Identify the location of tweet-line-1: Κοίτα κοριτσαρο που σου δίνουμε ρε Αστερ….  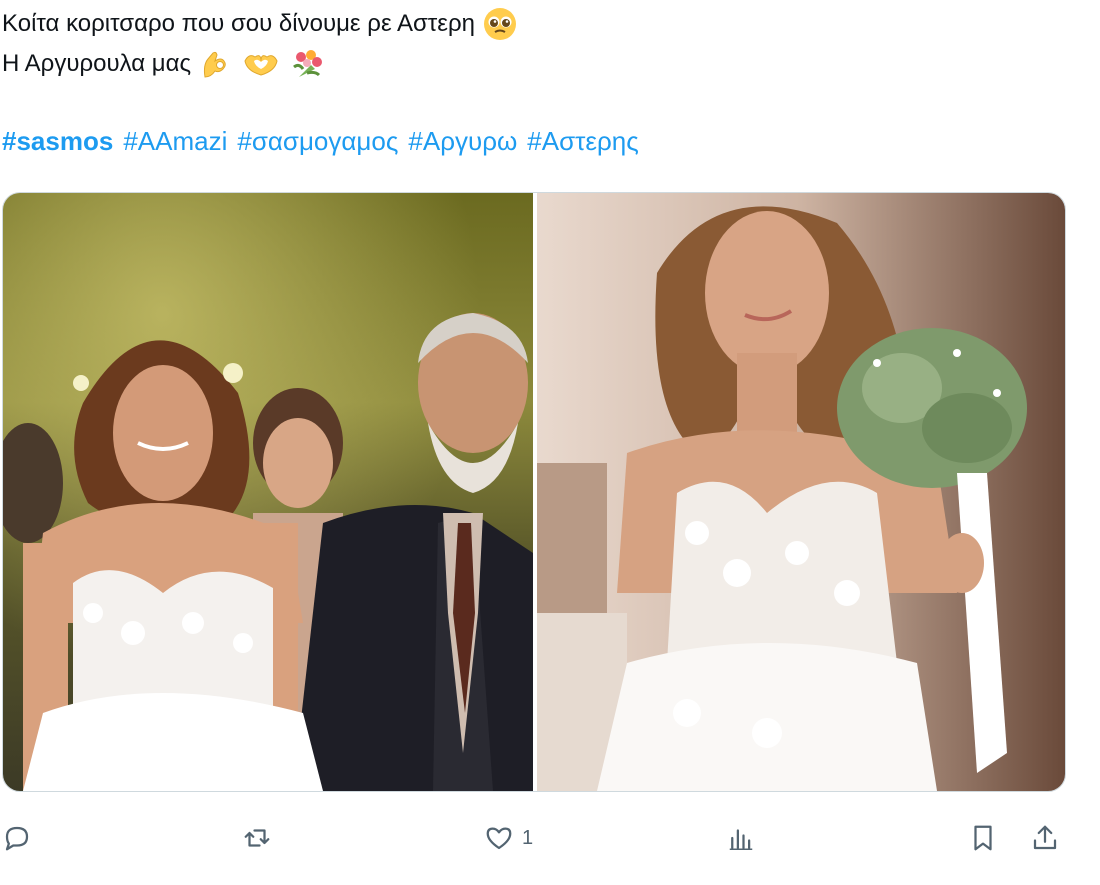
(259, 24).